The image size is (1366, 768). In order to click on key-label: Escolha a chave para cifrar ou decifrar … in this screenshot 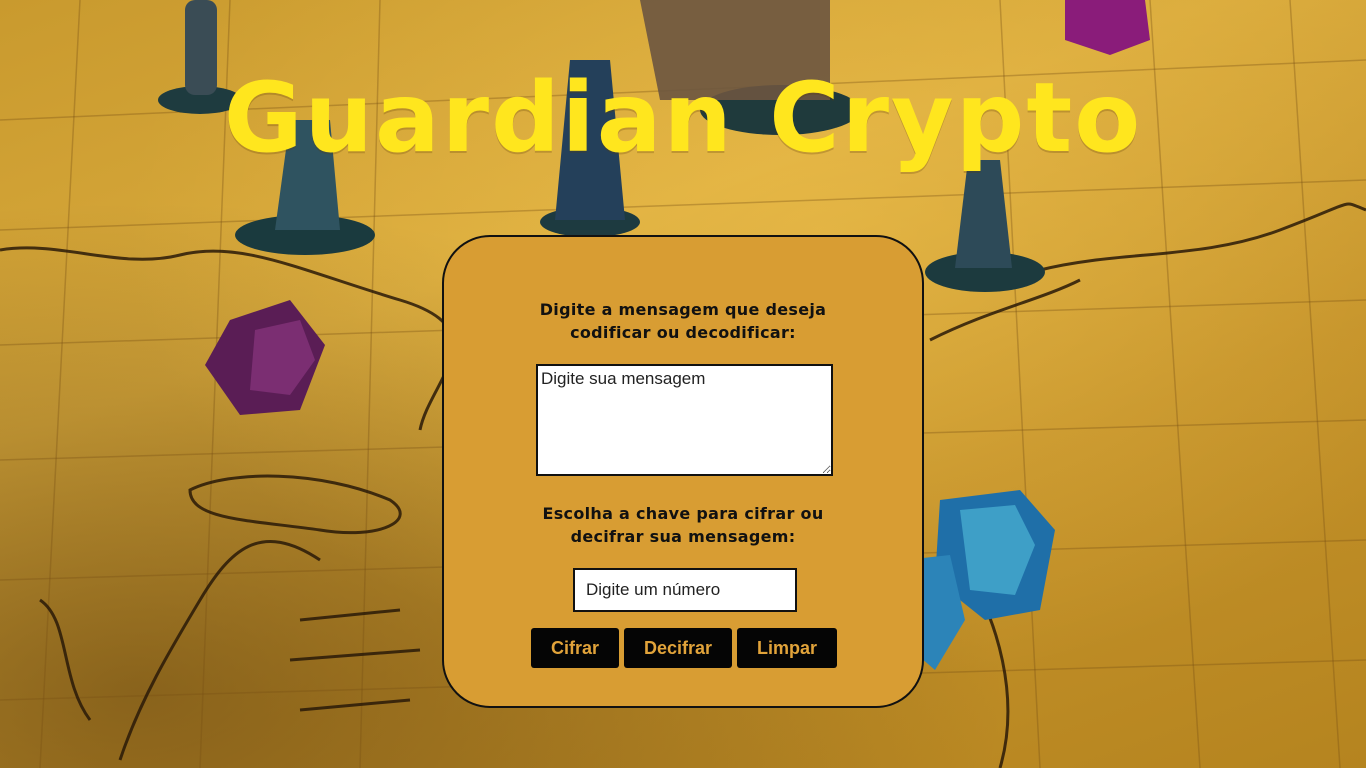, I will do `click(683, 525)`.